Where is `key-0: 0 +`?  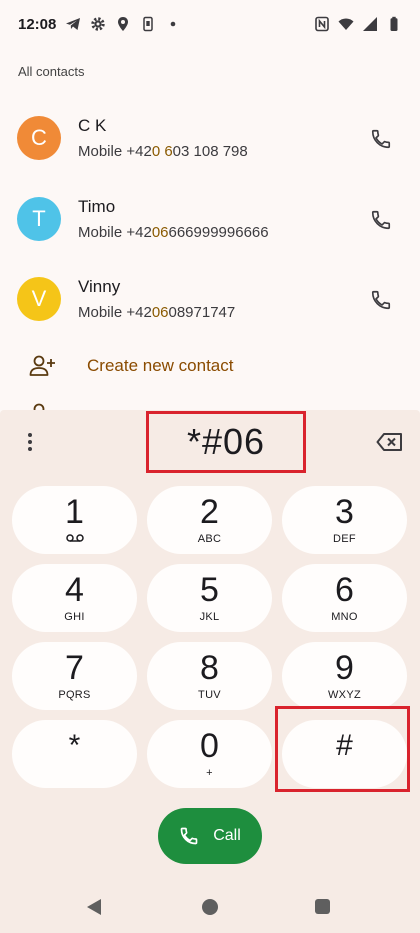
key-0: 0 + is located at coordinates (209, 754).